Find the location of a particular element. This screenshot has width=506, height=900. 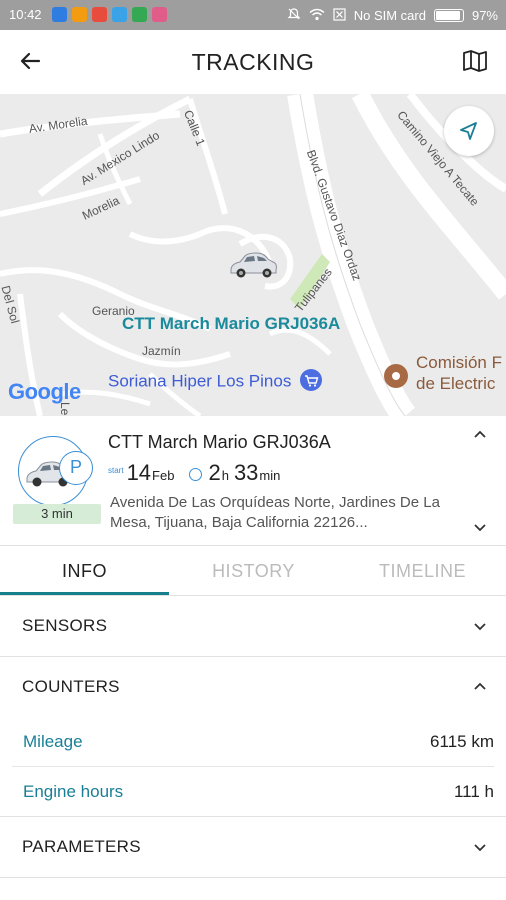

locate-button is located at coordinates (469, 131).